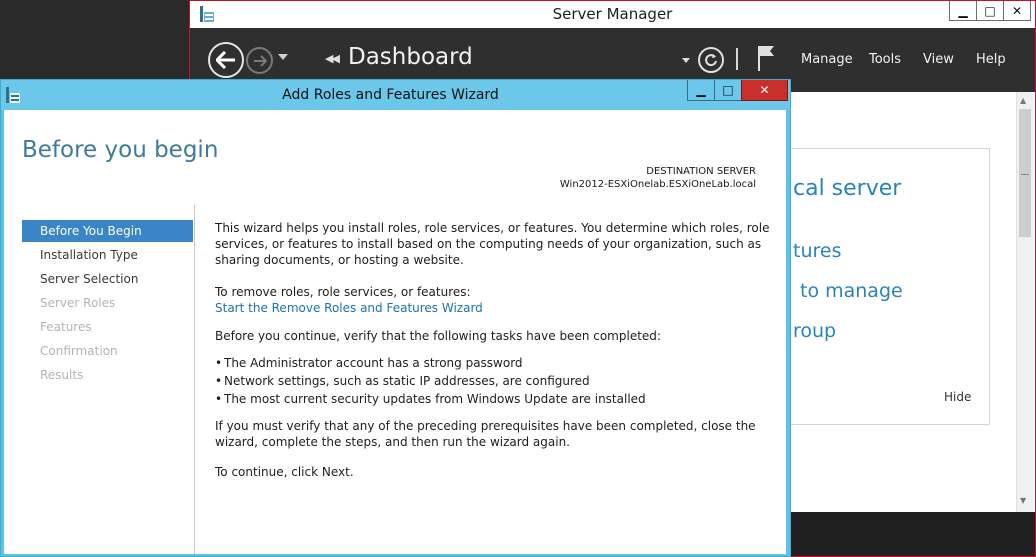  I want to click on menu-view: View, so click(938, 59).